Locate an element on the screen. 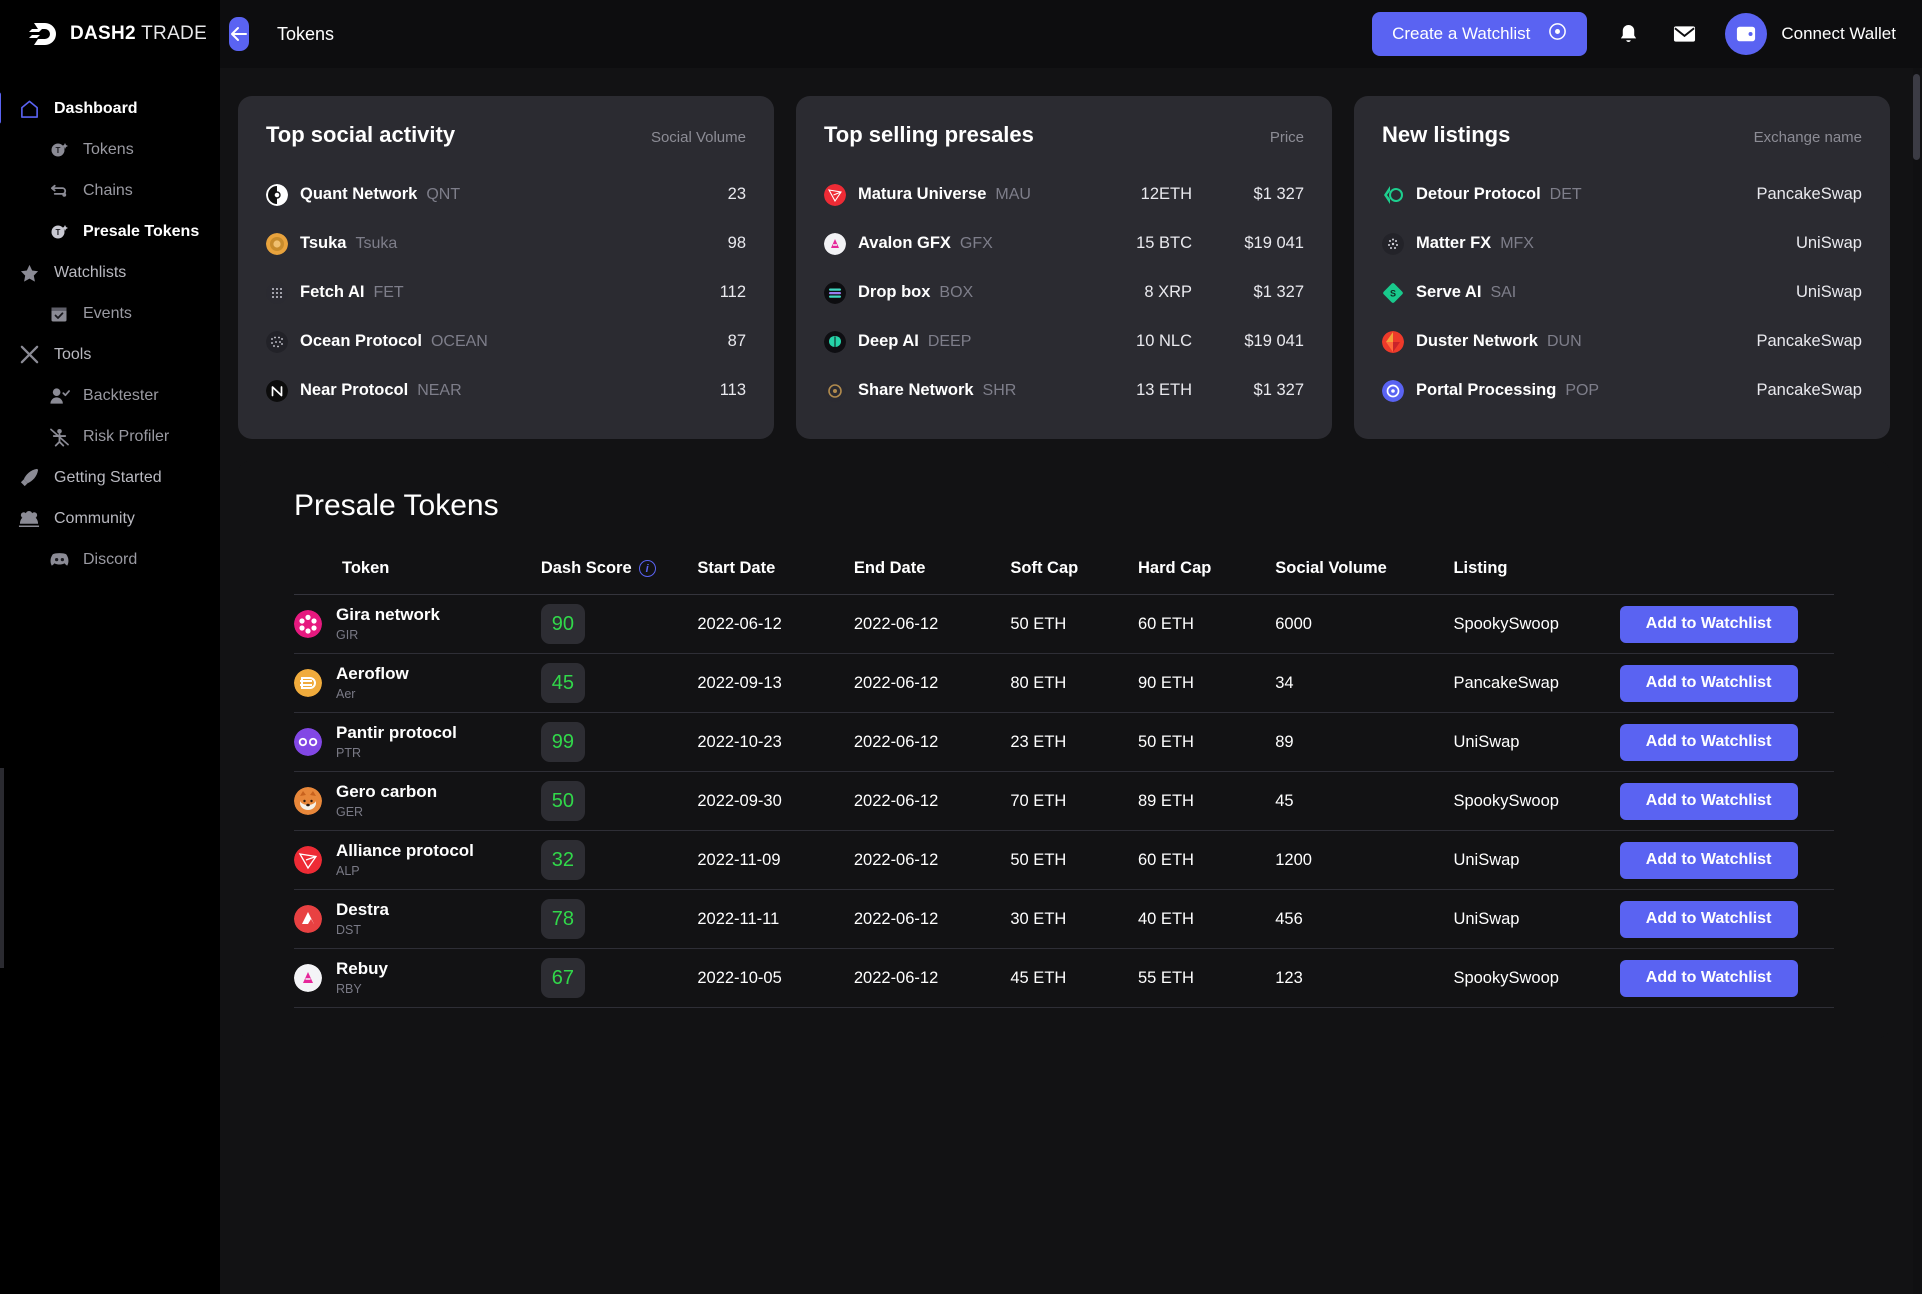 The width and height of the screenshot is (1922, 1294). brand-title: DASH2 TRADE is located at coordinates (138, 34).